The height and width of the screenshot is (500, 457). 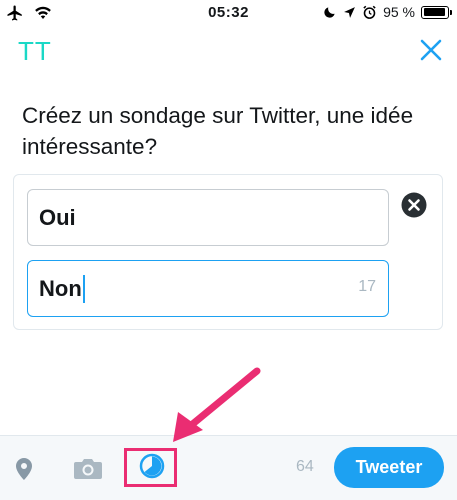 What do you see at coordinates (349, 12) in the screenshot?
I see `location-arrow-icon` at bounding box center [349, 12].